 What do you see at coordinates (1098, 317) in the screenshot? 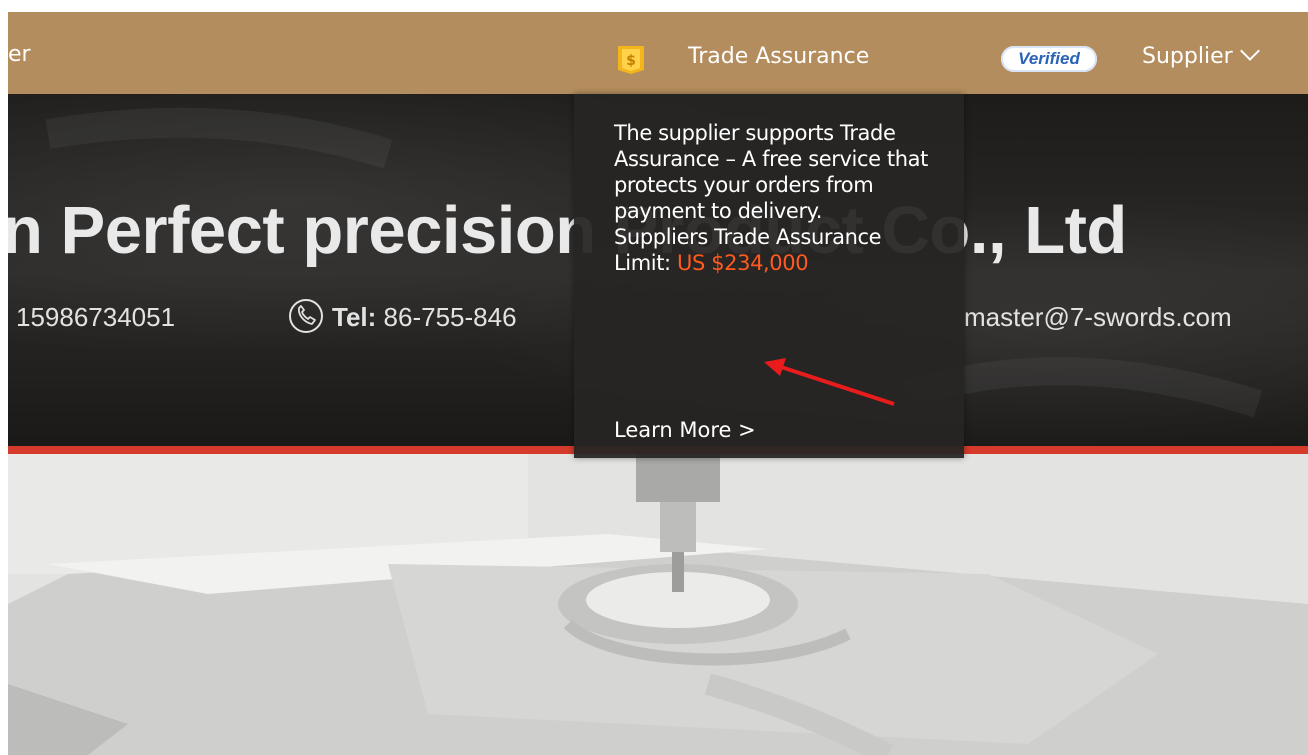
I see `email-address: master@7-swords.com` at bounding box center [1098, 317].